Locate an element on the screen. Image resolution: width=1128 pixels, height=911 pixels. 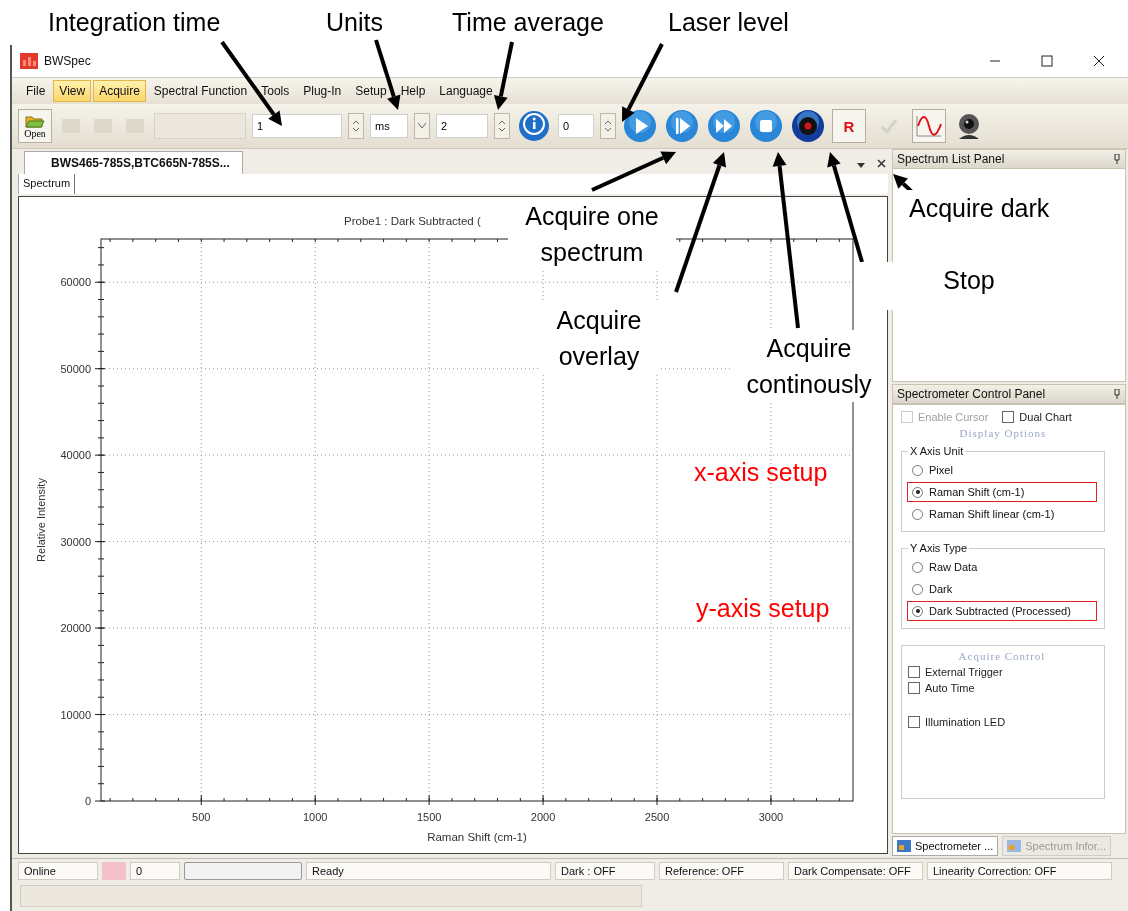
status-field: Linearity Correction: OFF is located at coordinates (1019, 871).